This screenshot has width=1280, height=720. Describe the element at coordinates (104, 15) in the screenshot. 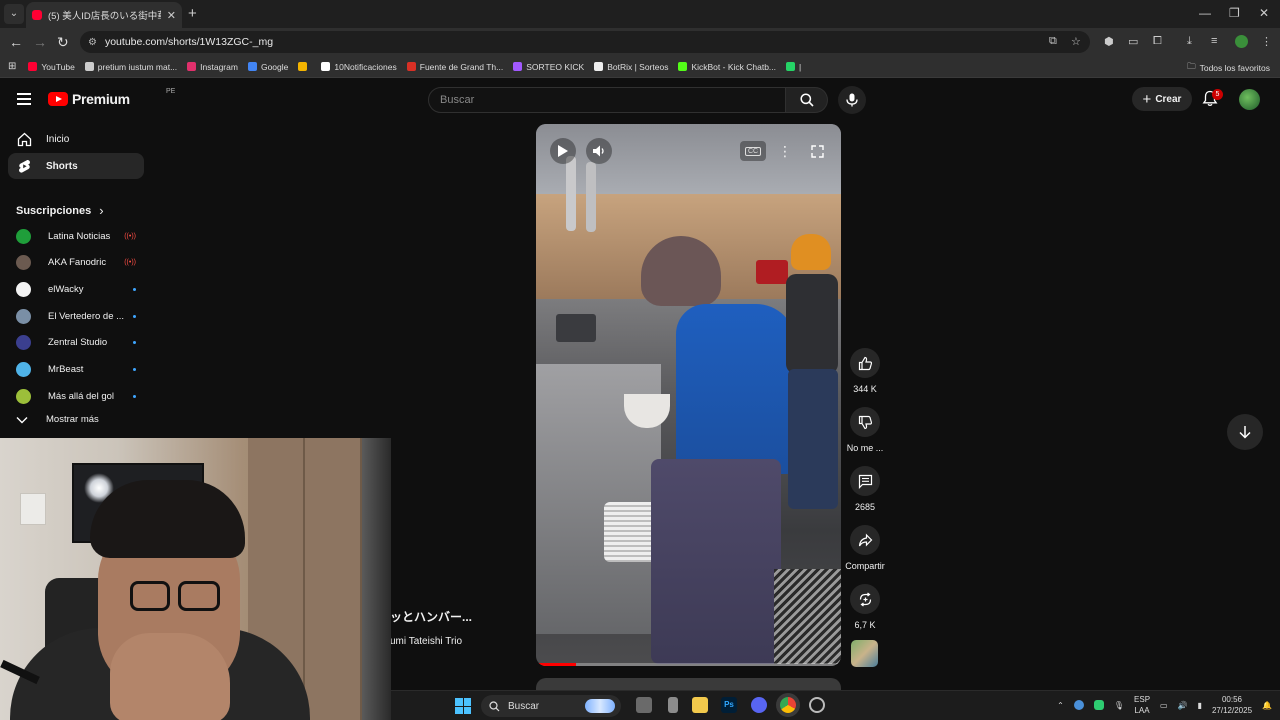

I see `browser-tab-active: (5) 美人ID店長のいる街中華！5 ✕` at that location.